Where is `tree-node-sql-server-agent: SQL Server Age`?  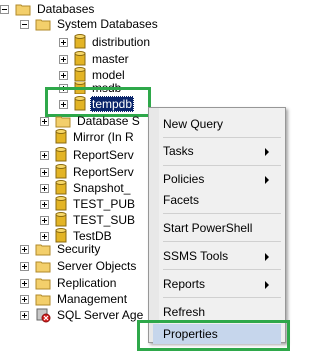 tree-node-sql-server-agent: SQL Server Age is located at coordinates (82, 315).